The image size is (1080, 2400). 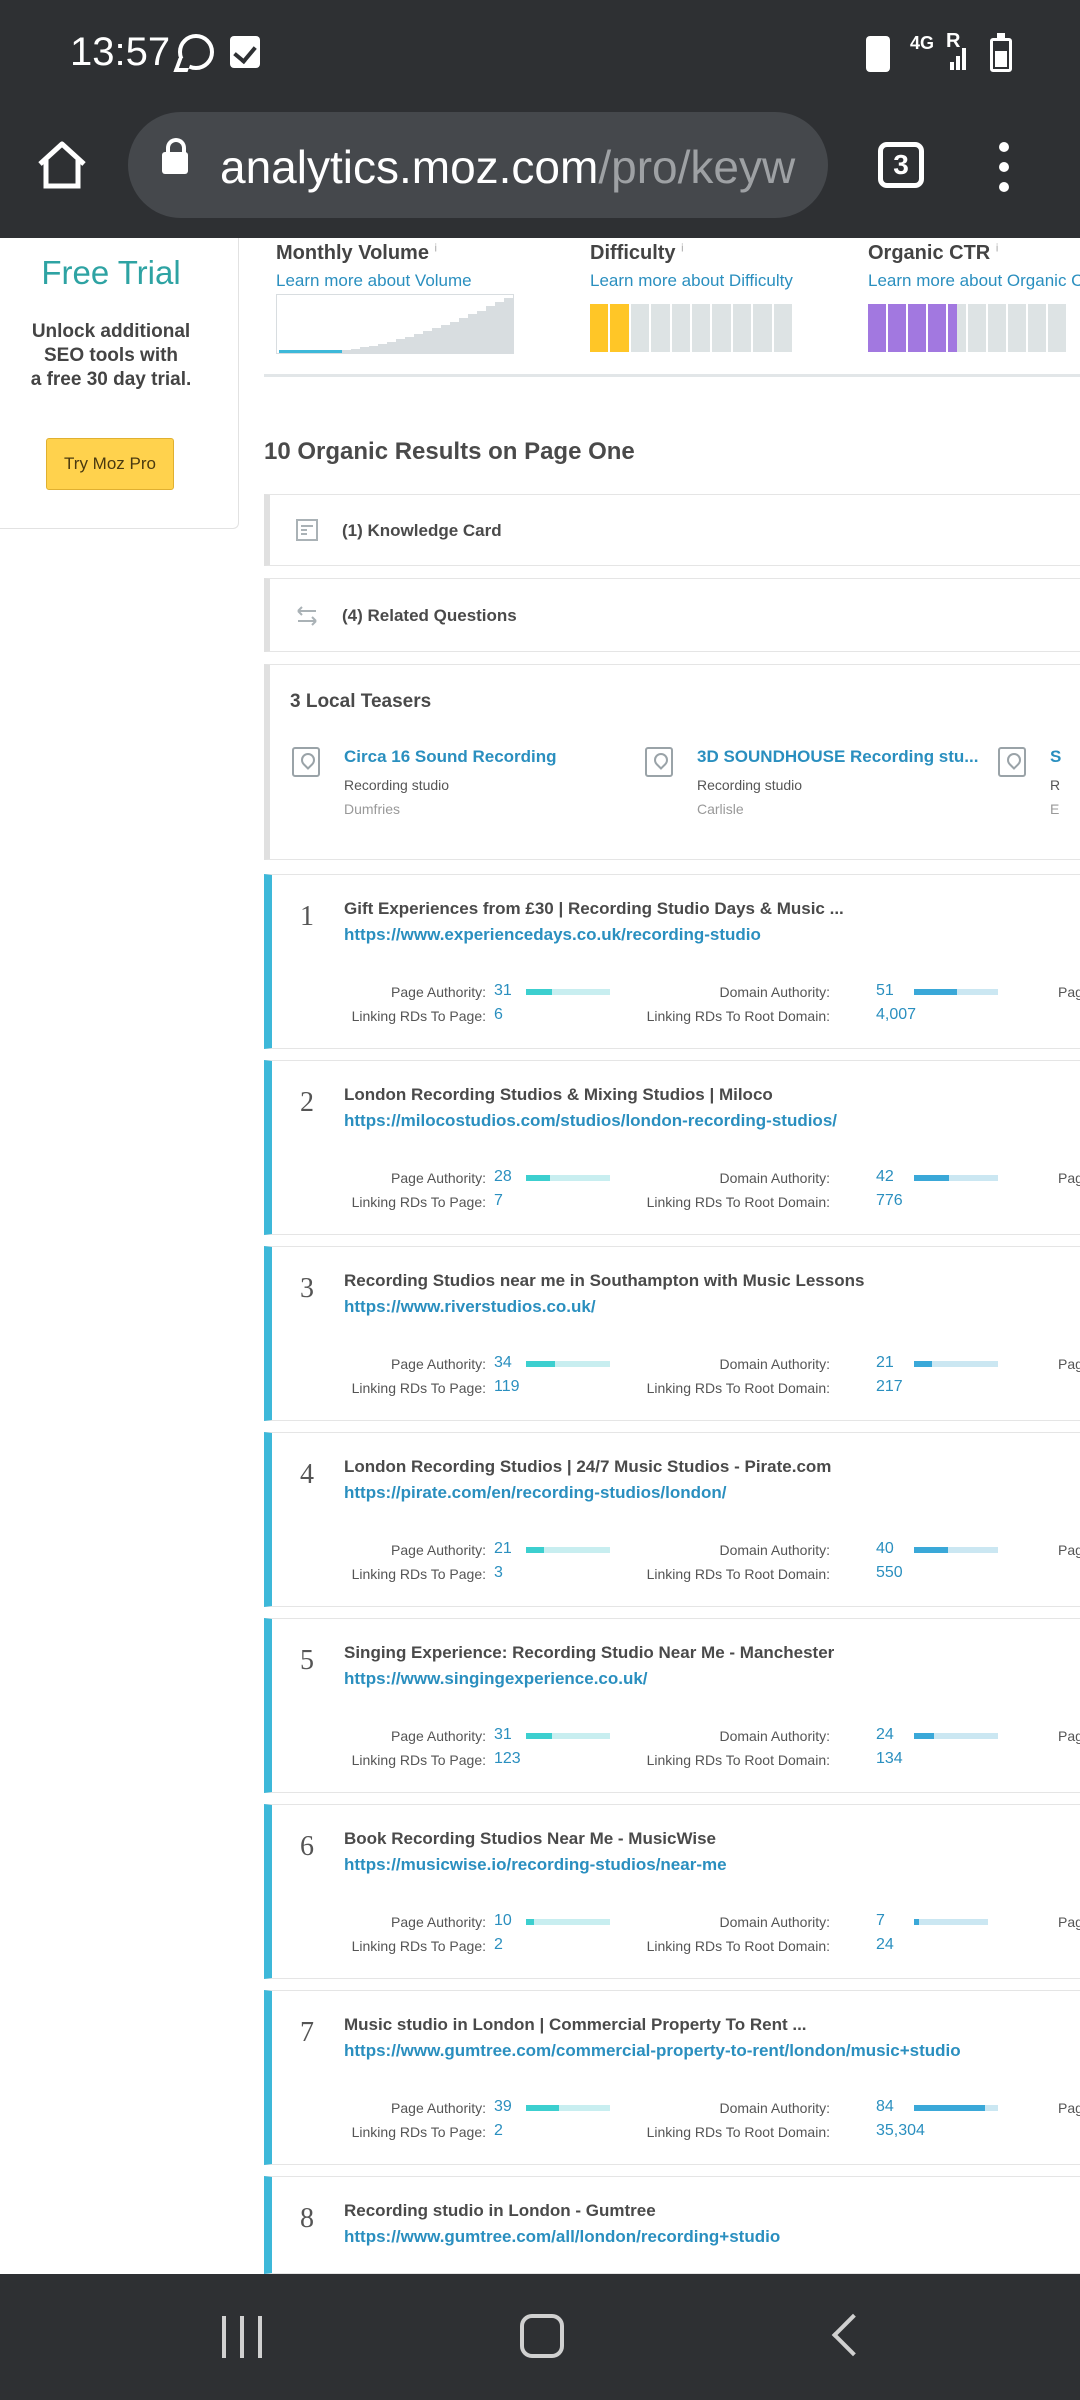 What do you see at coordinates (1004, 167) in the screenshot?
I see `more-menu-icon` at bounding box center [1004, 167].